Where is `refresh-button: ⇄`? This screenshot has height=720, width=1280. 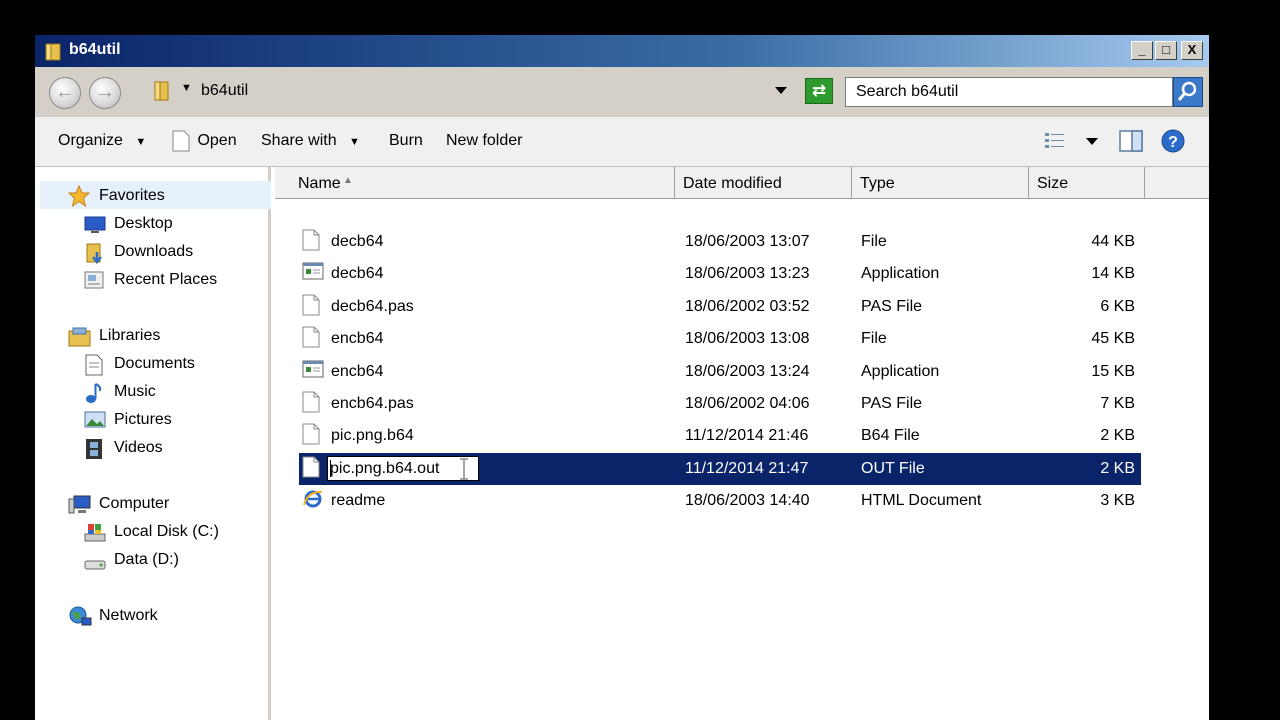
refresh-button: ⇄ is located at coordinates (819, 91).